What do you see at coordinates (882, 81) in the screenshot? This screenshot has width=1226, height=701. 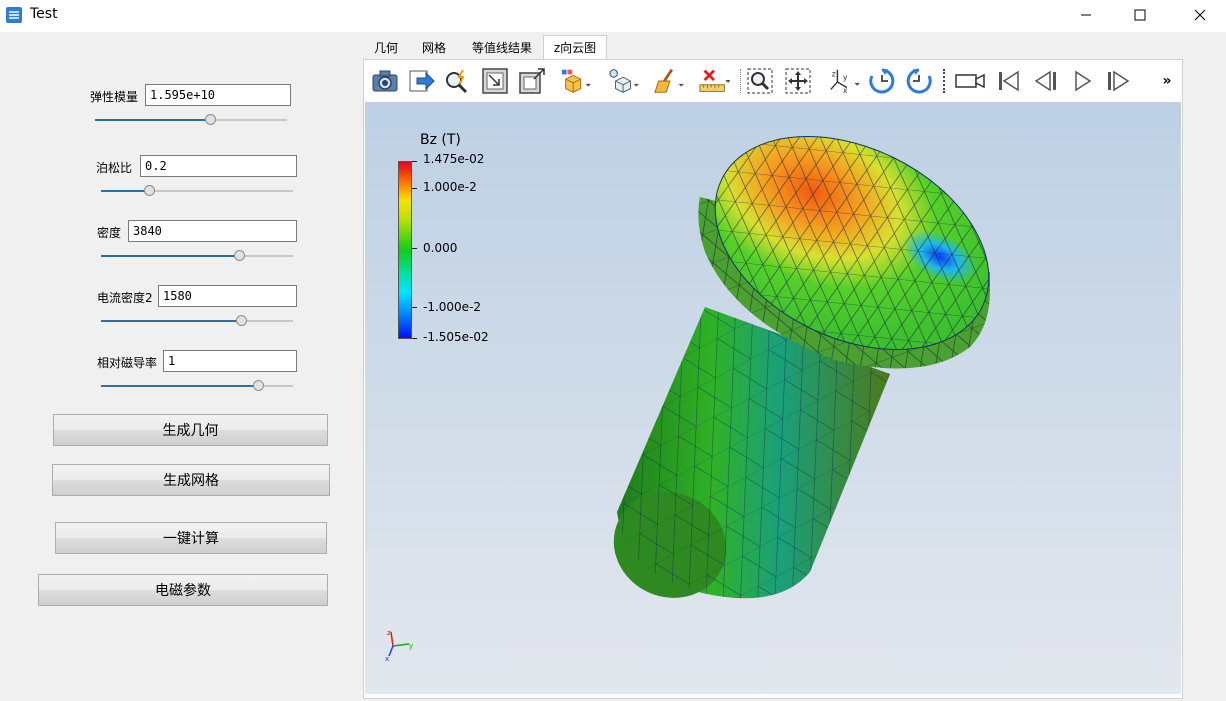 I see `rotate-cw-icon` at bounding box center [882, 81].